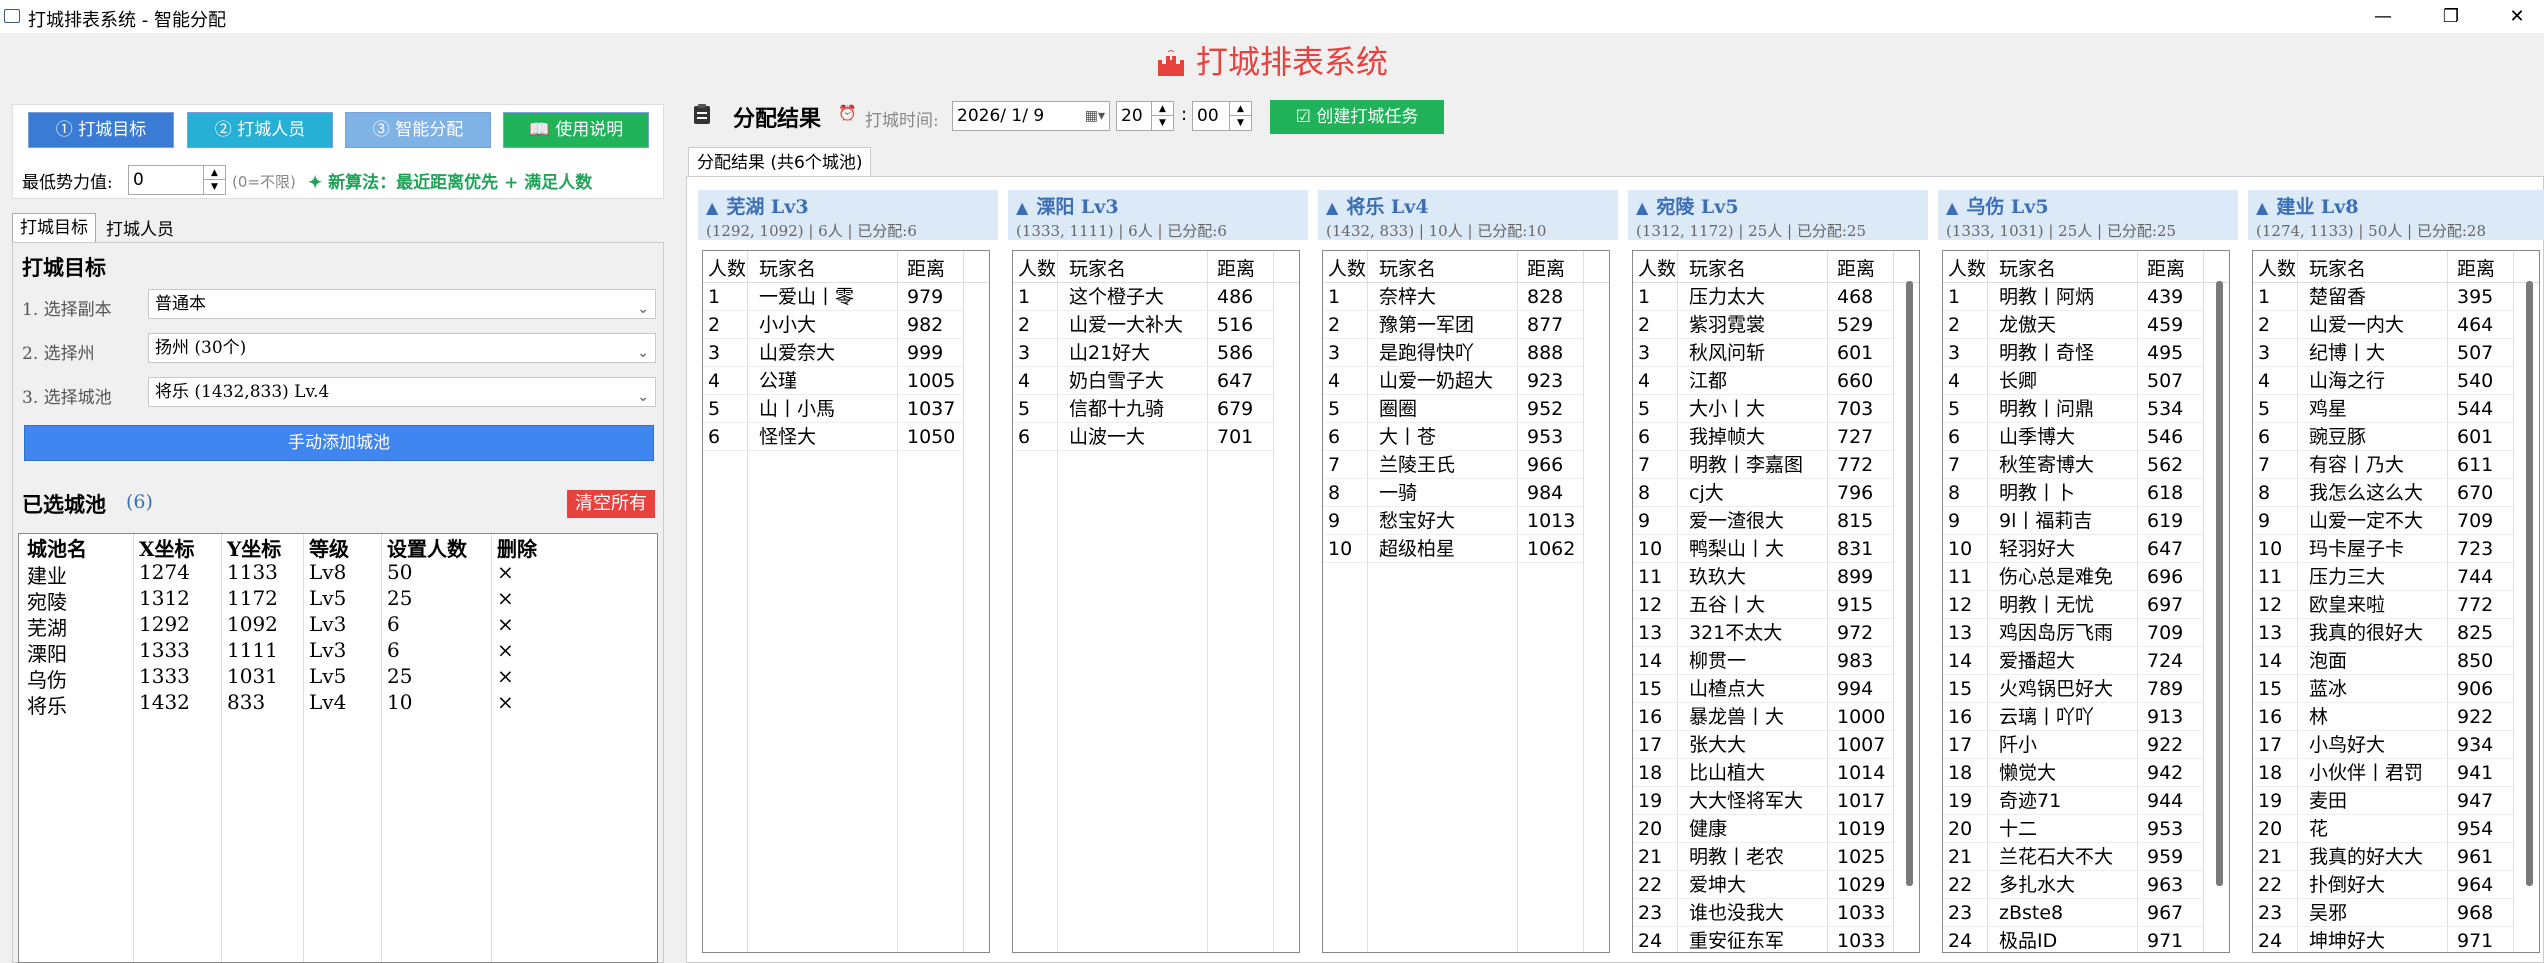  I want to click on list-item: 6 怪怪大 1050, so click(846, 437).